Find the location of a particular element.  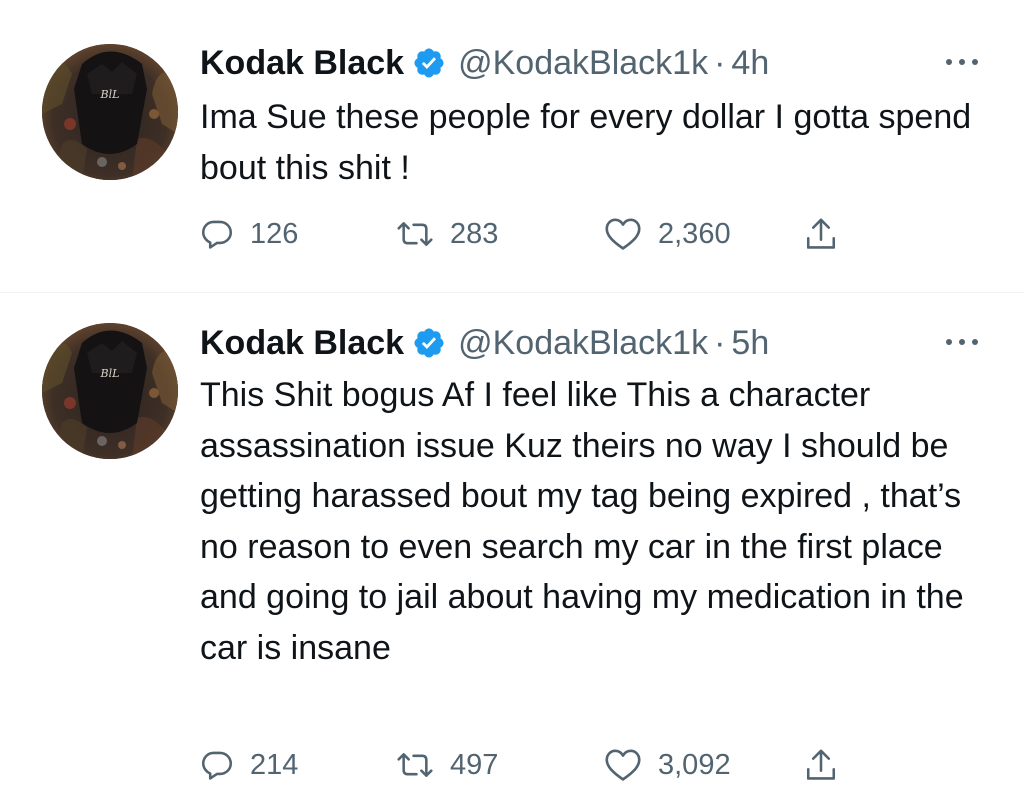

reply-button: 126 is located at coordinates (249, 234).